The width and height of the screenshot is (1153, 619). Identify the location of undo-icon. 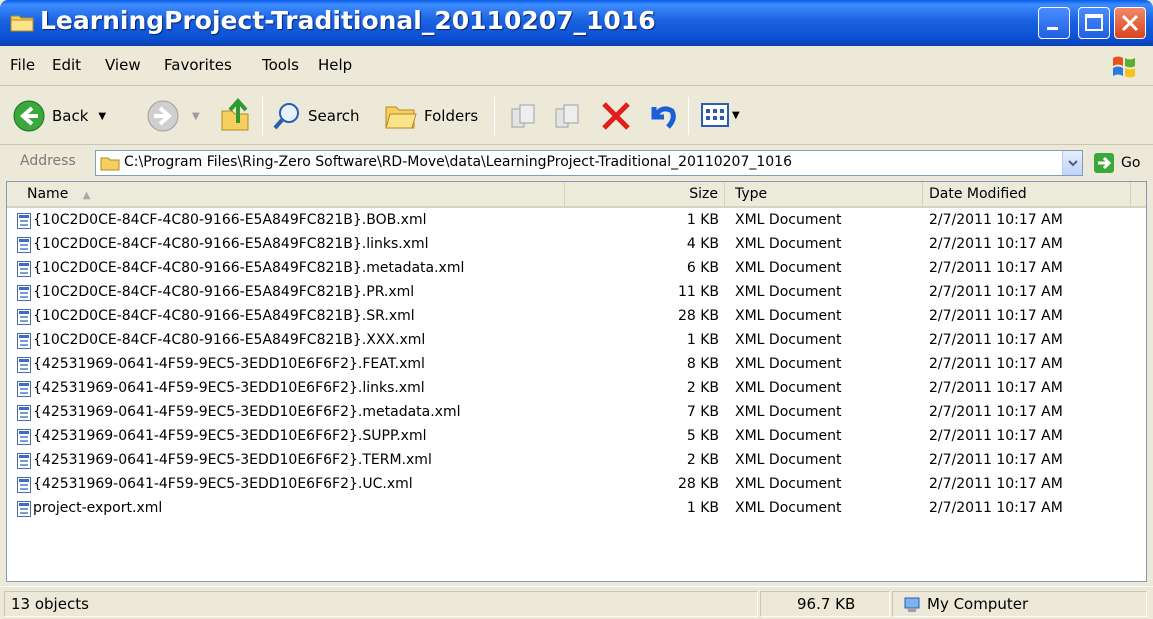
(663, 117).